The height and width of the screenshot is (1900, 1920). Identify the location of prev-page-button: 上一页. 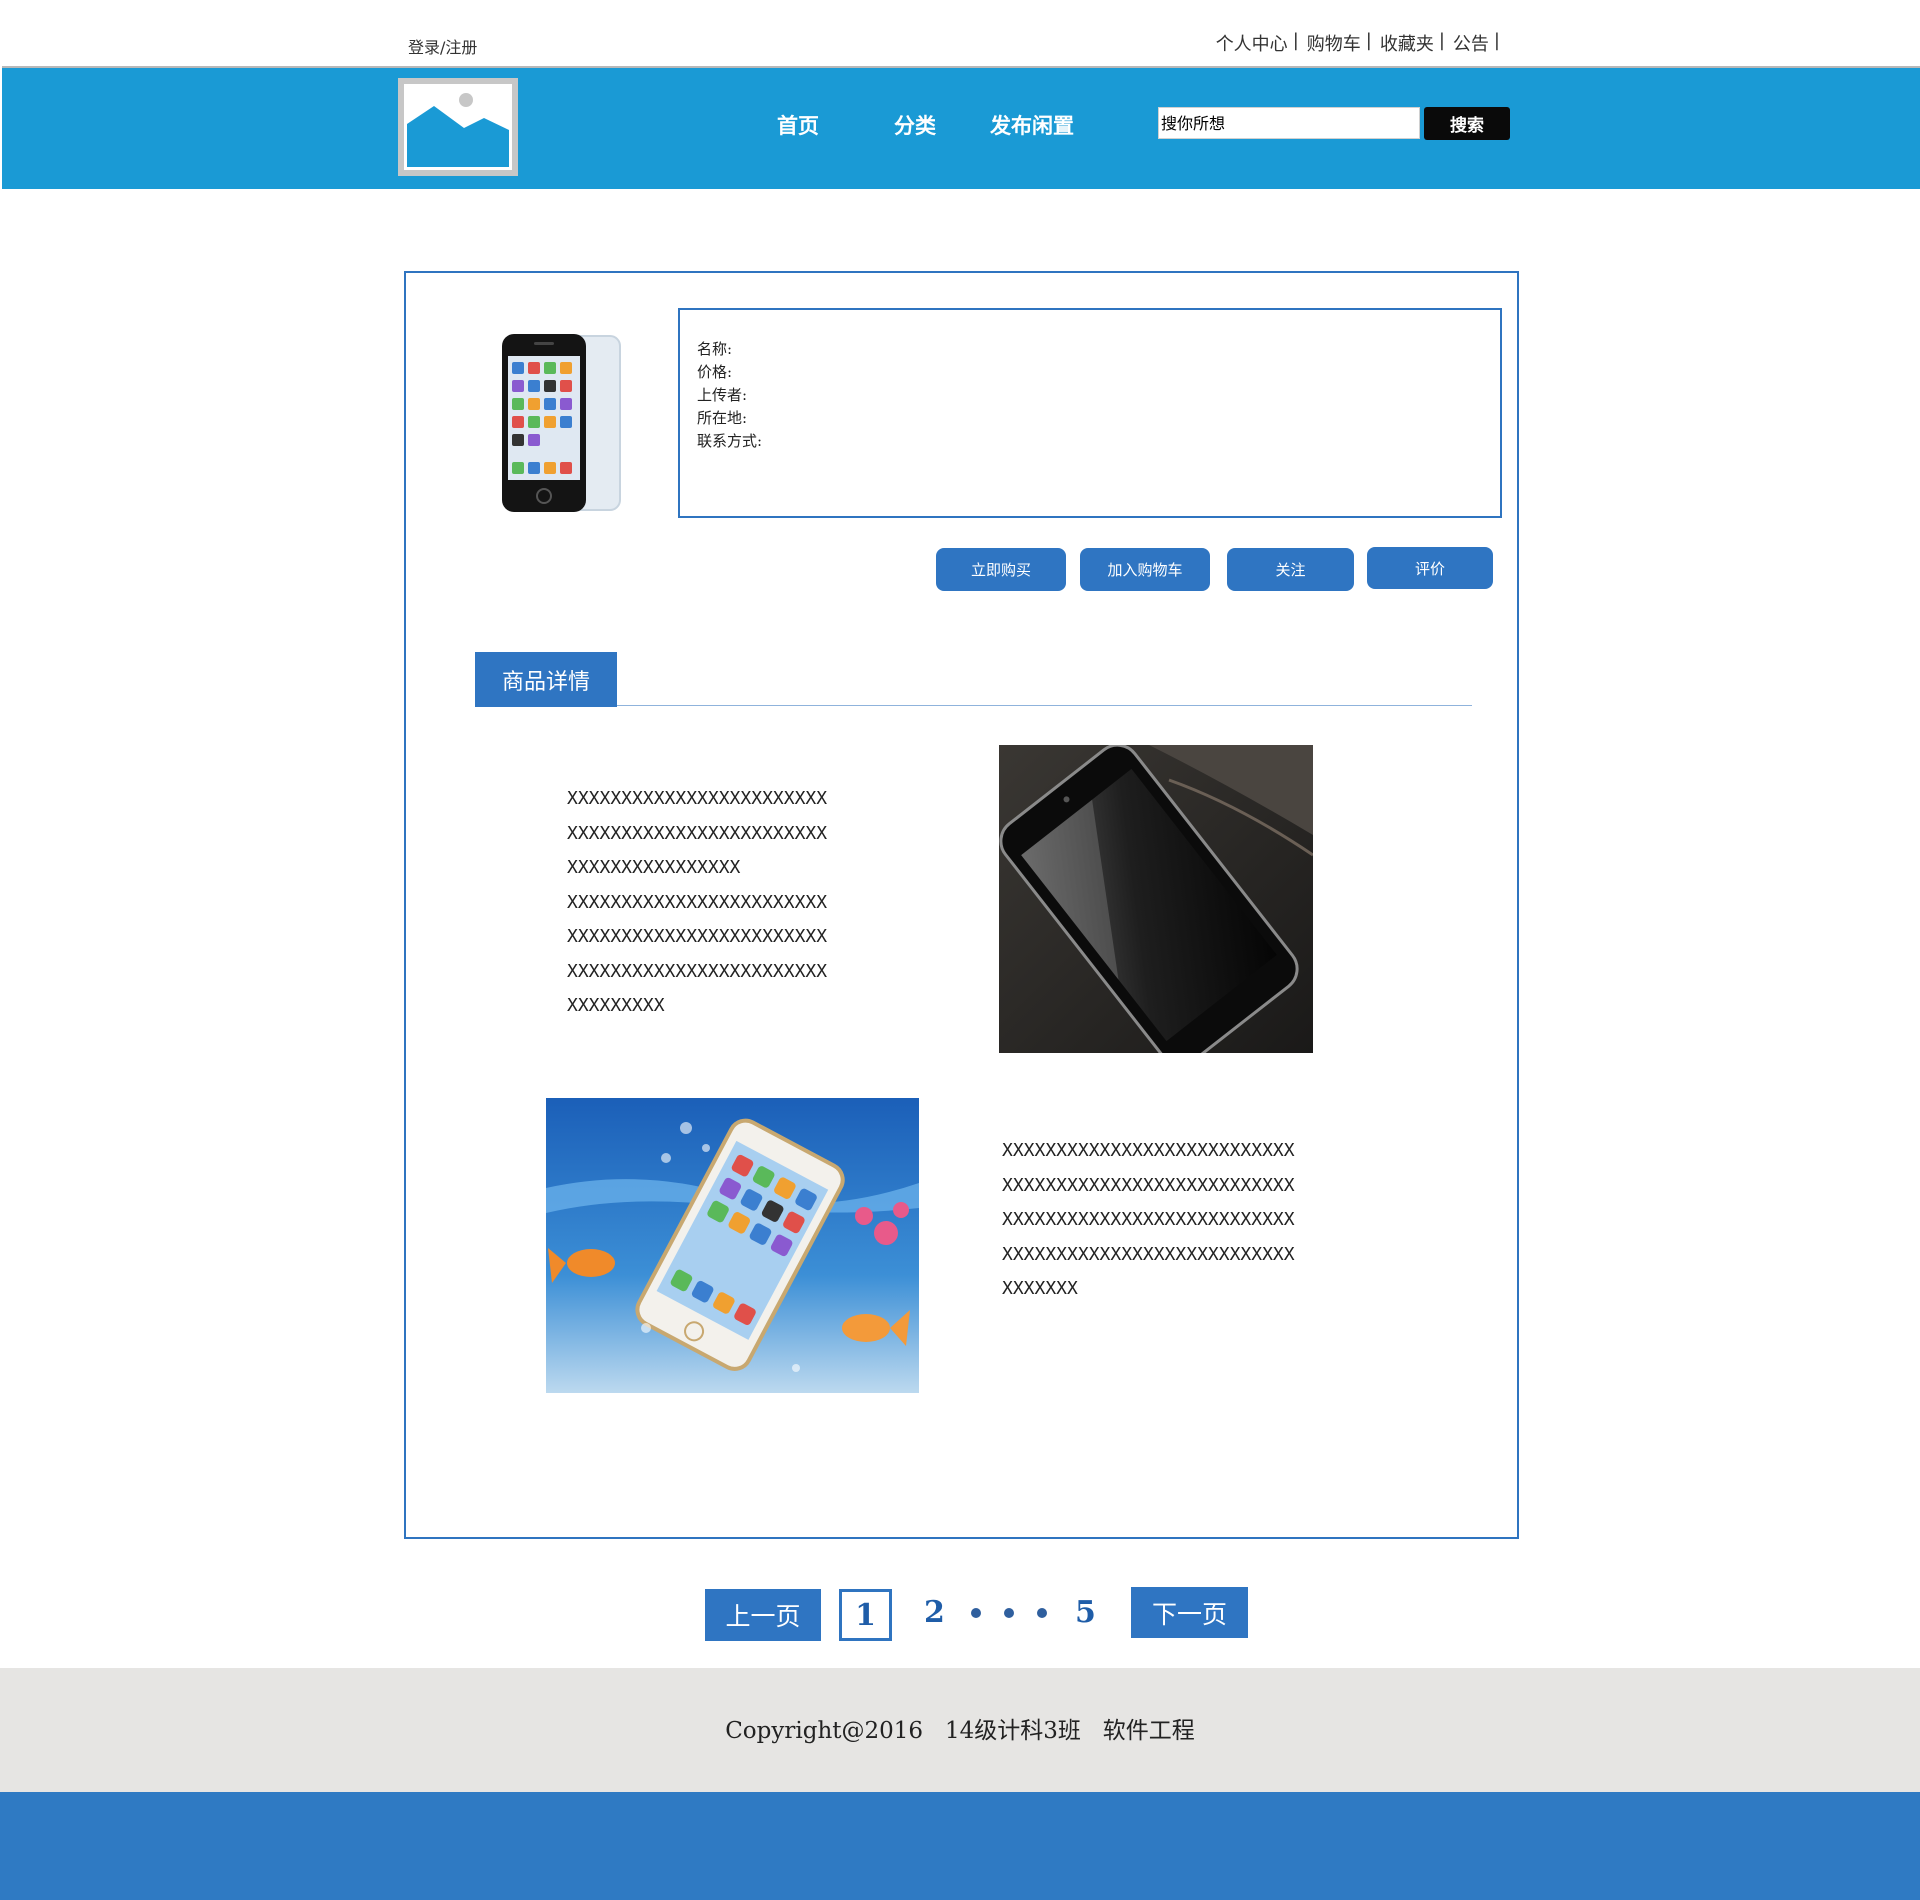
(763, 1615).